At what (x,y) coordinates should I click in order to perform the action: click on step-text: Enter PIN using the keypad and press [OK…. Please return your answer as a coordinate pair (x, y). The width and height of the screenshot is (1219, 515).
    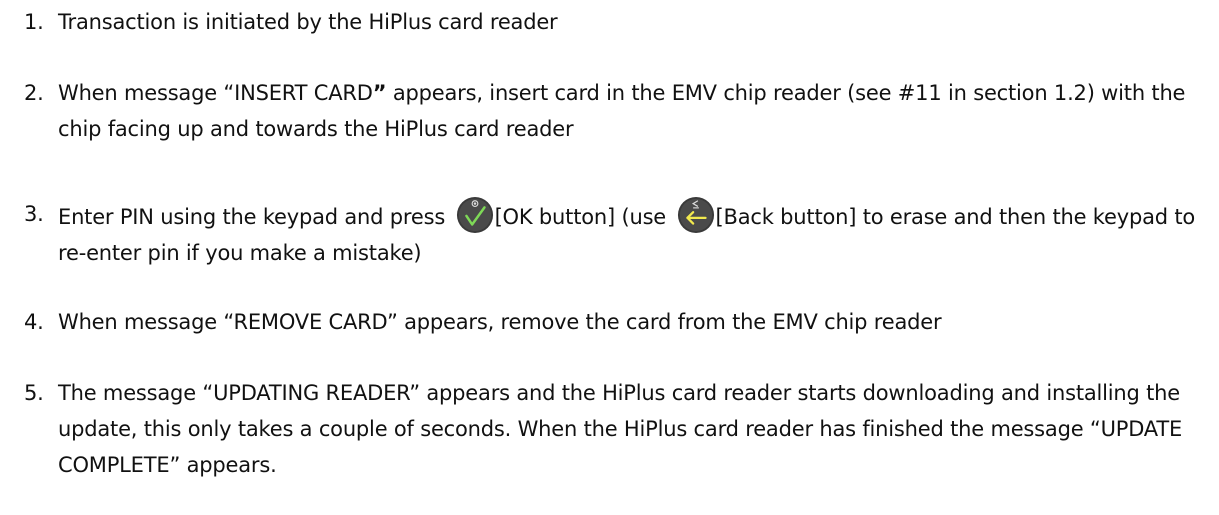
    Looking at the image, I should click on (633, 233).